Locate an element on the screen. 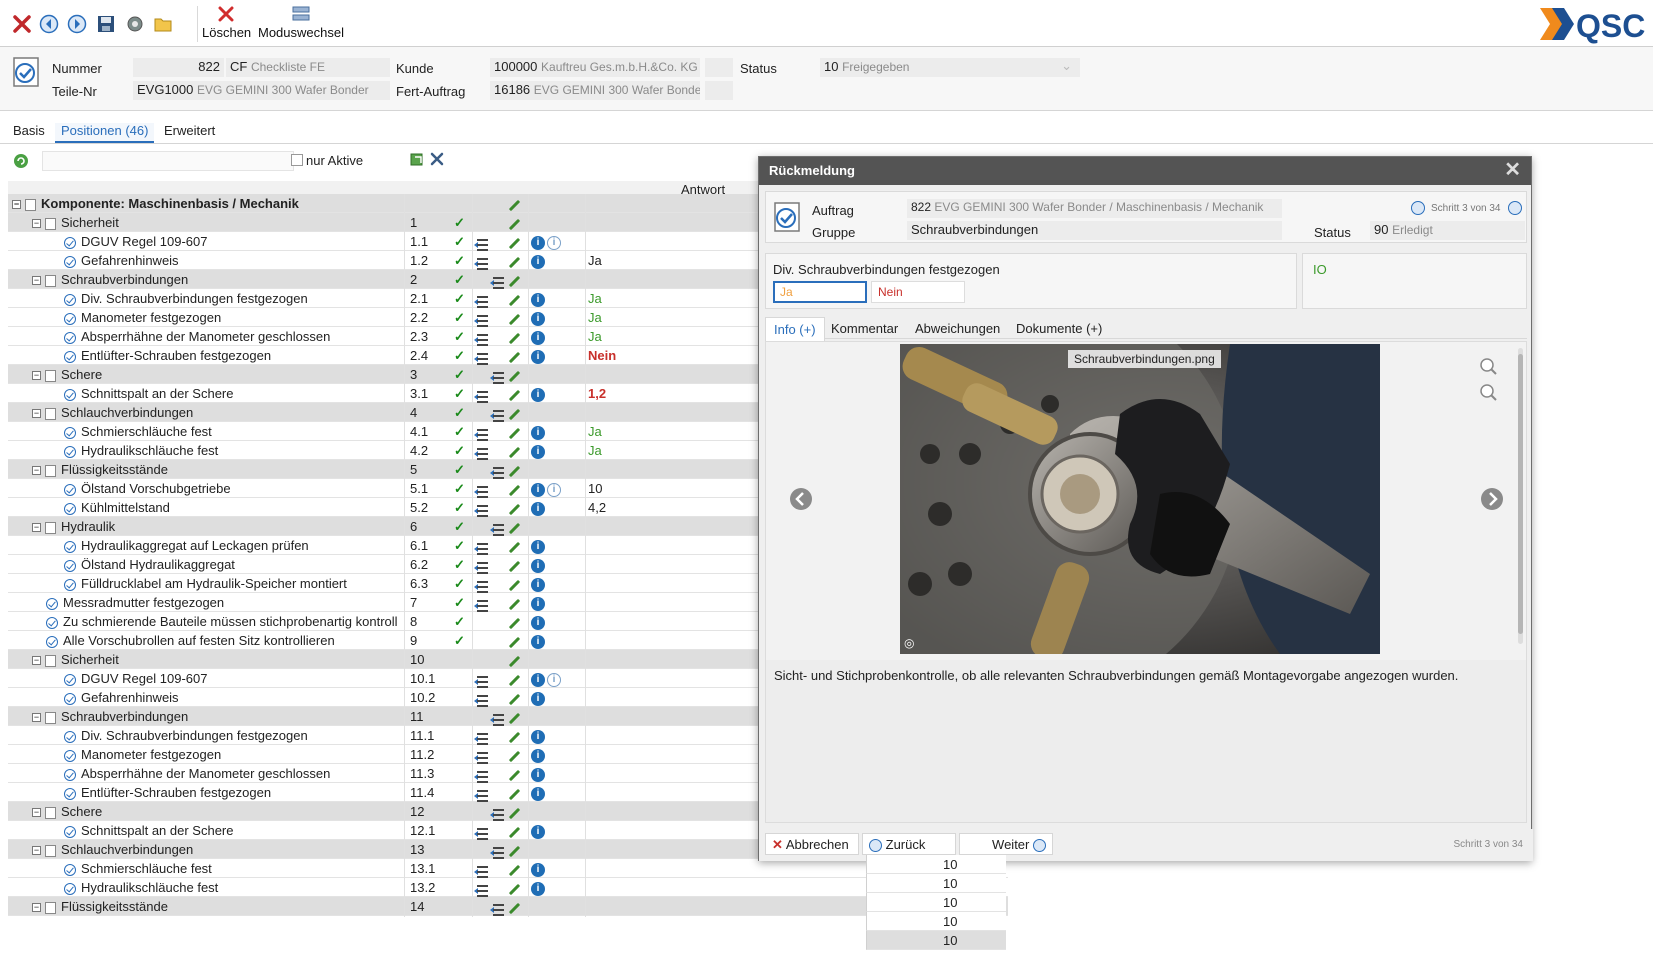 The height and width of the screenshot is (961, 1653). forward-icon is located at coordinates (77, 24).